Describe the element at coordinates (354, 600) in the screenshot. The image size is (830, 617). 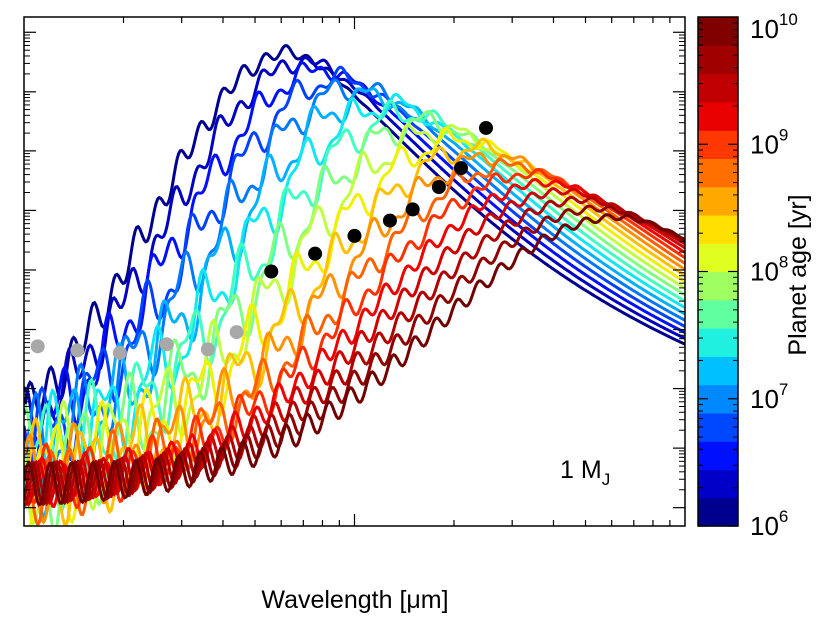
I see `x-axis-label: Wavelength [μm]` at that location.